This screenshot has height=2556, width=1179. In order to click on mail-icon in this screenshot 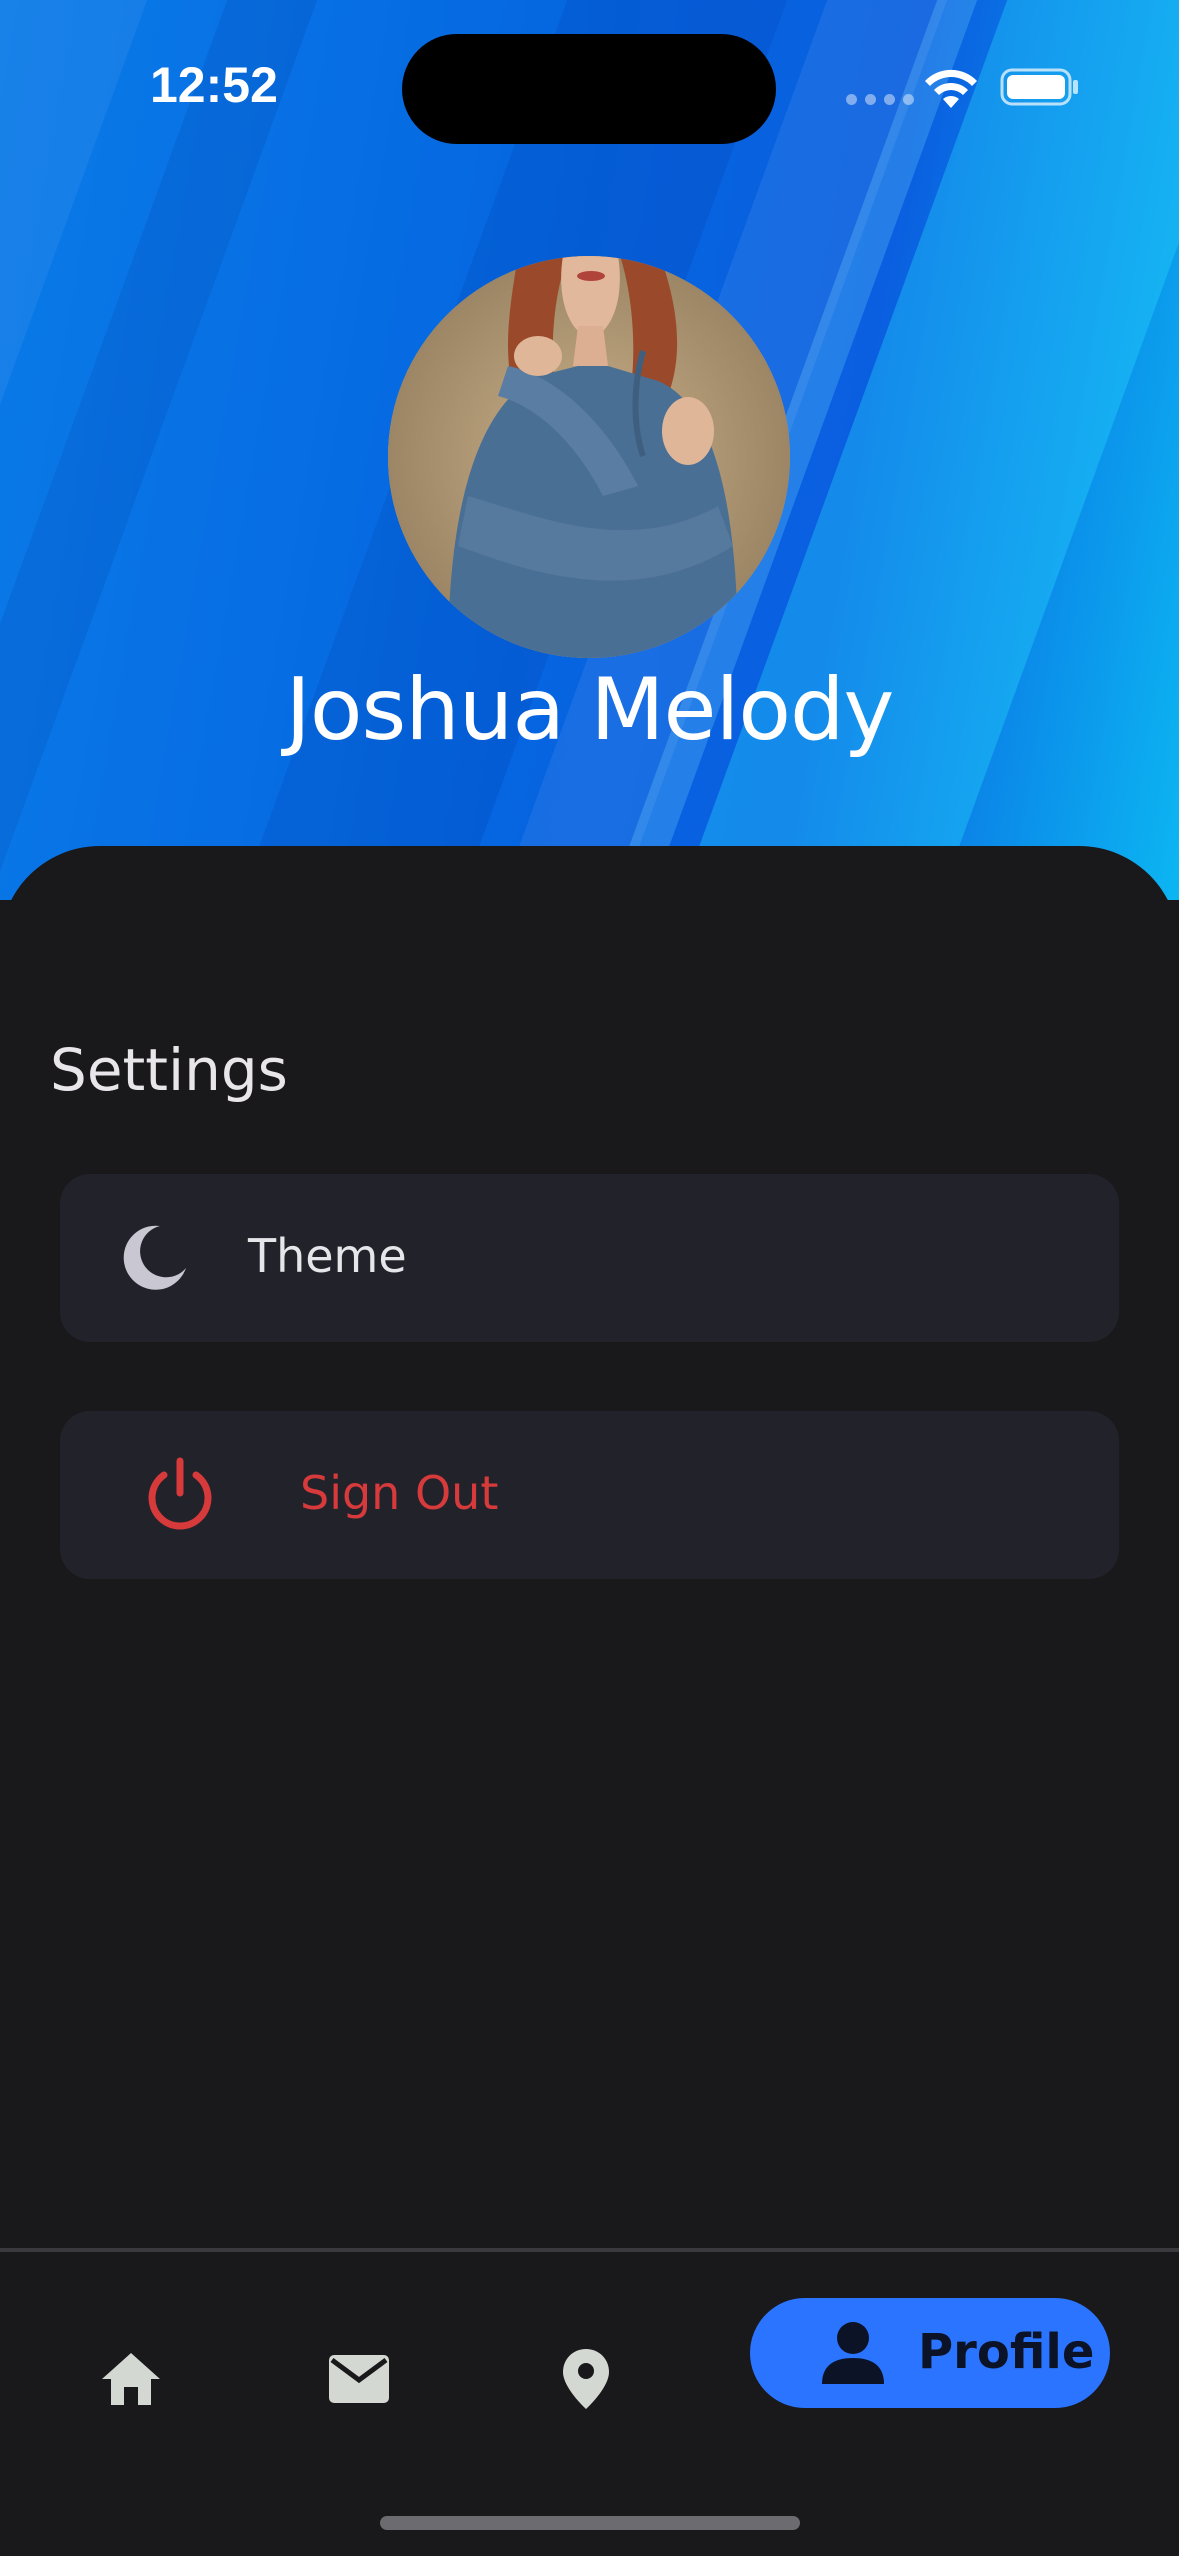, I will do `click(359, 2379)`.